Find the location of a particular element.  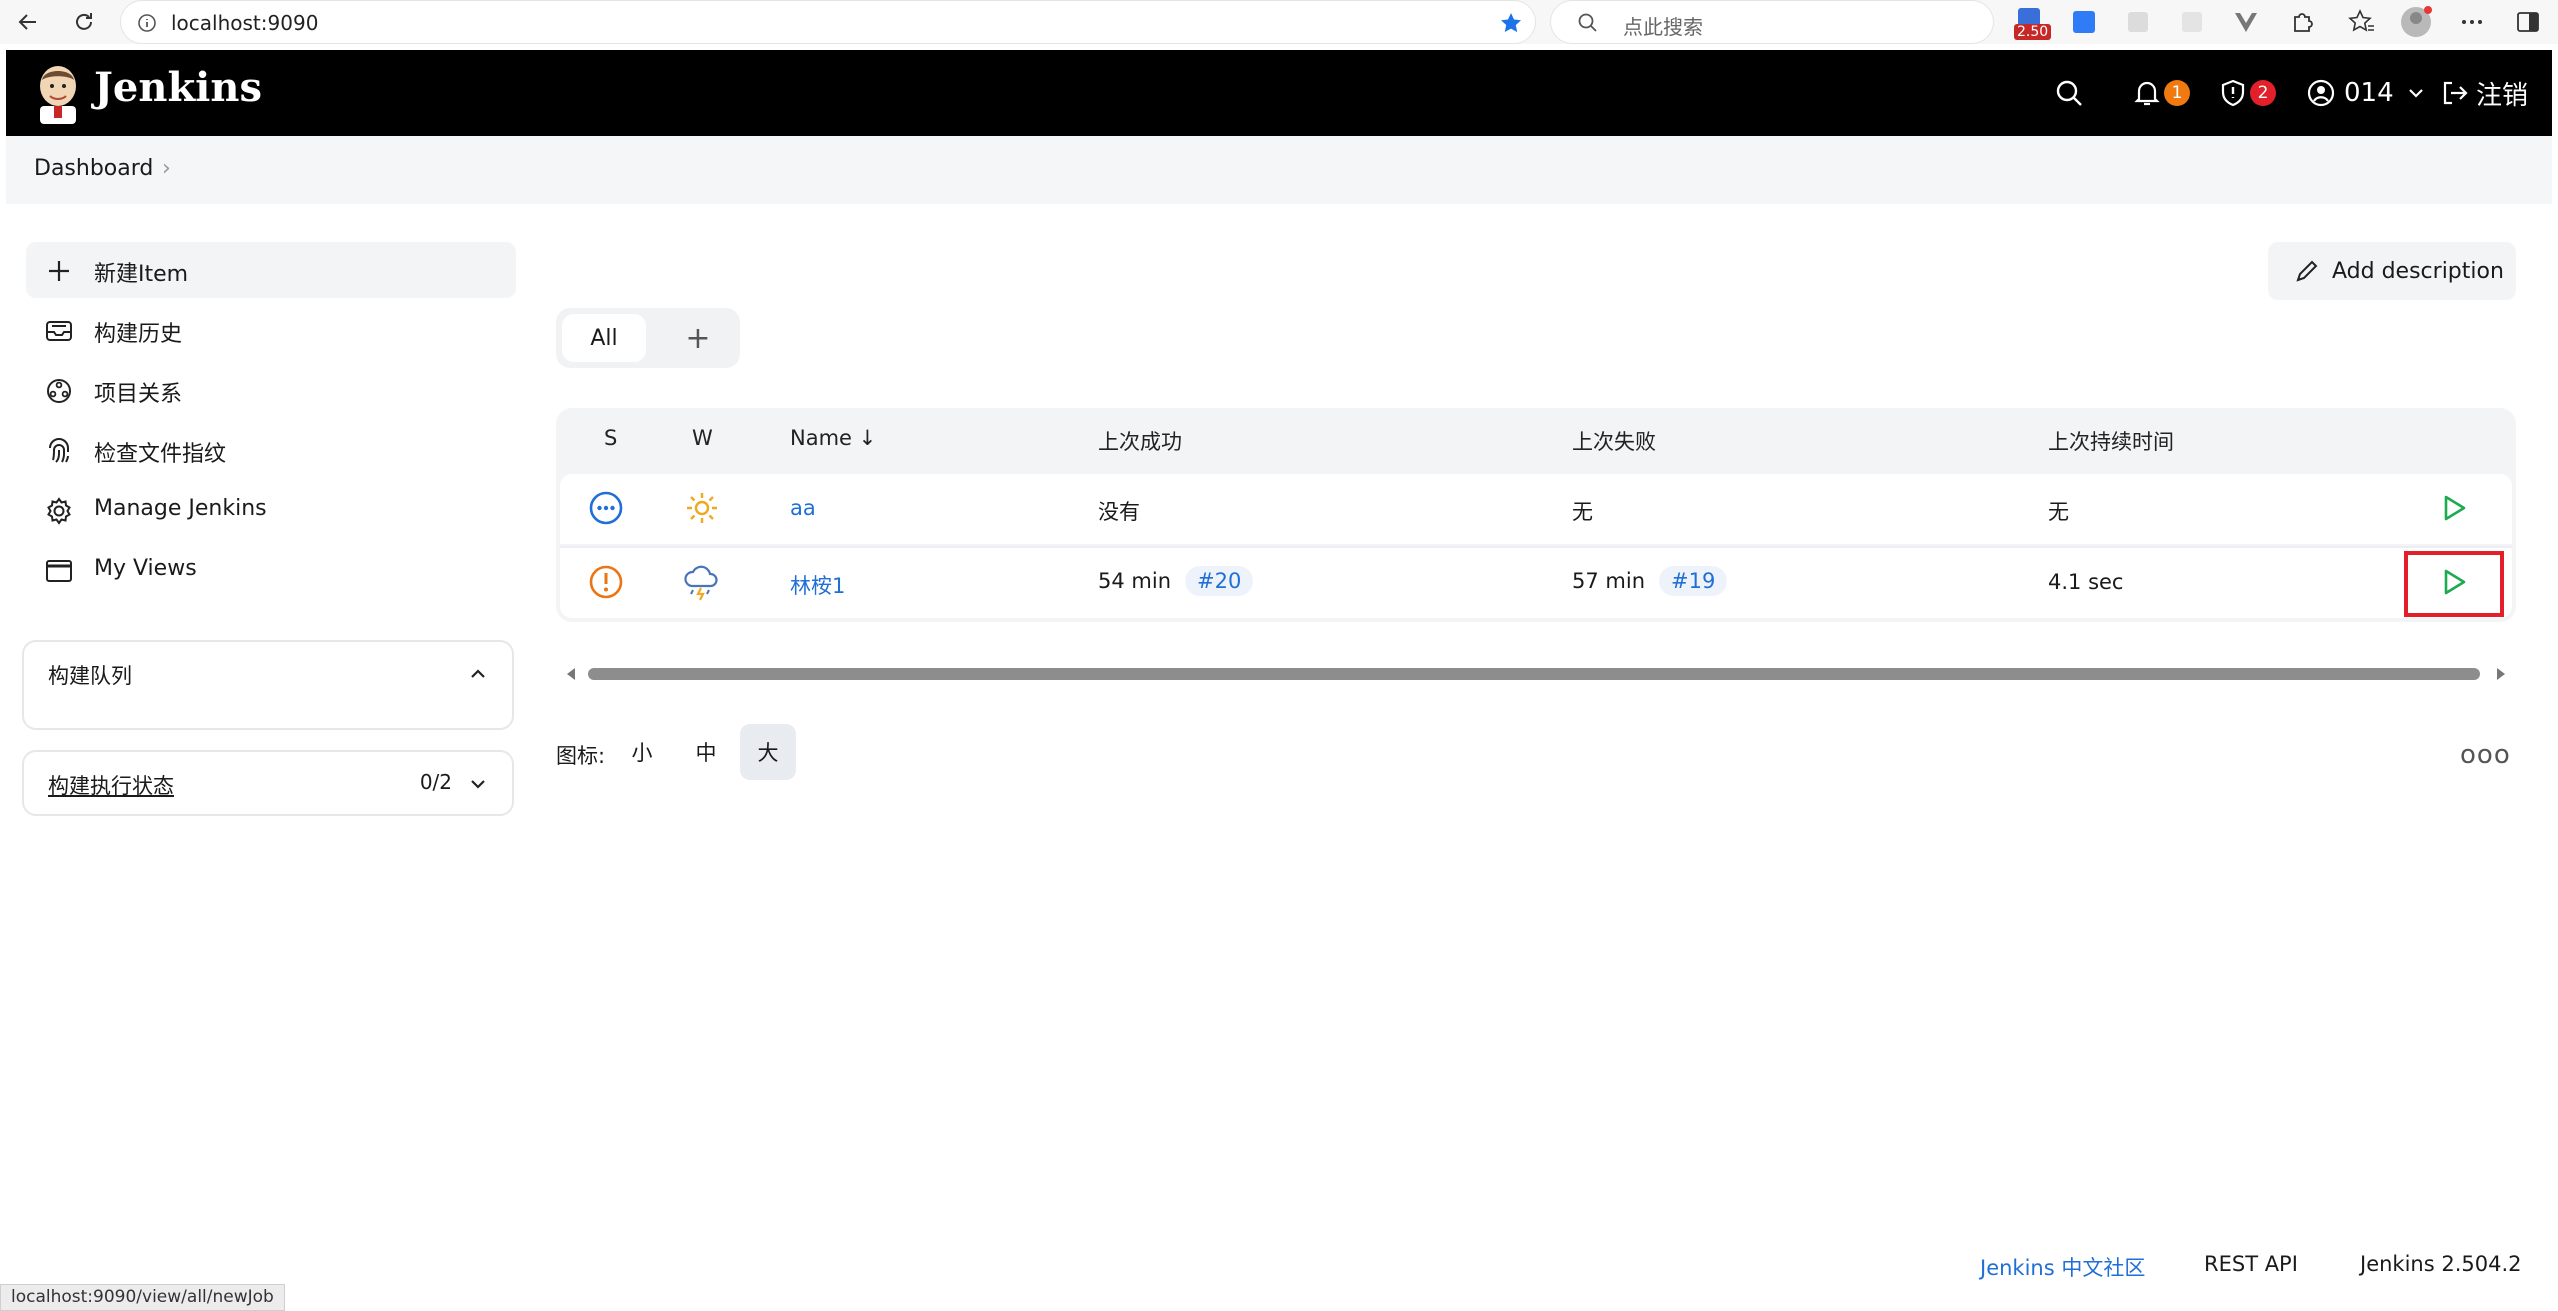

profile-avatar-icon is located at coordinates (2416, 21).